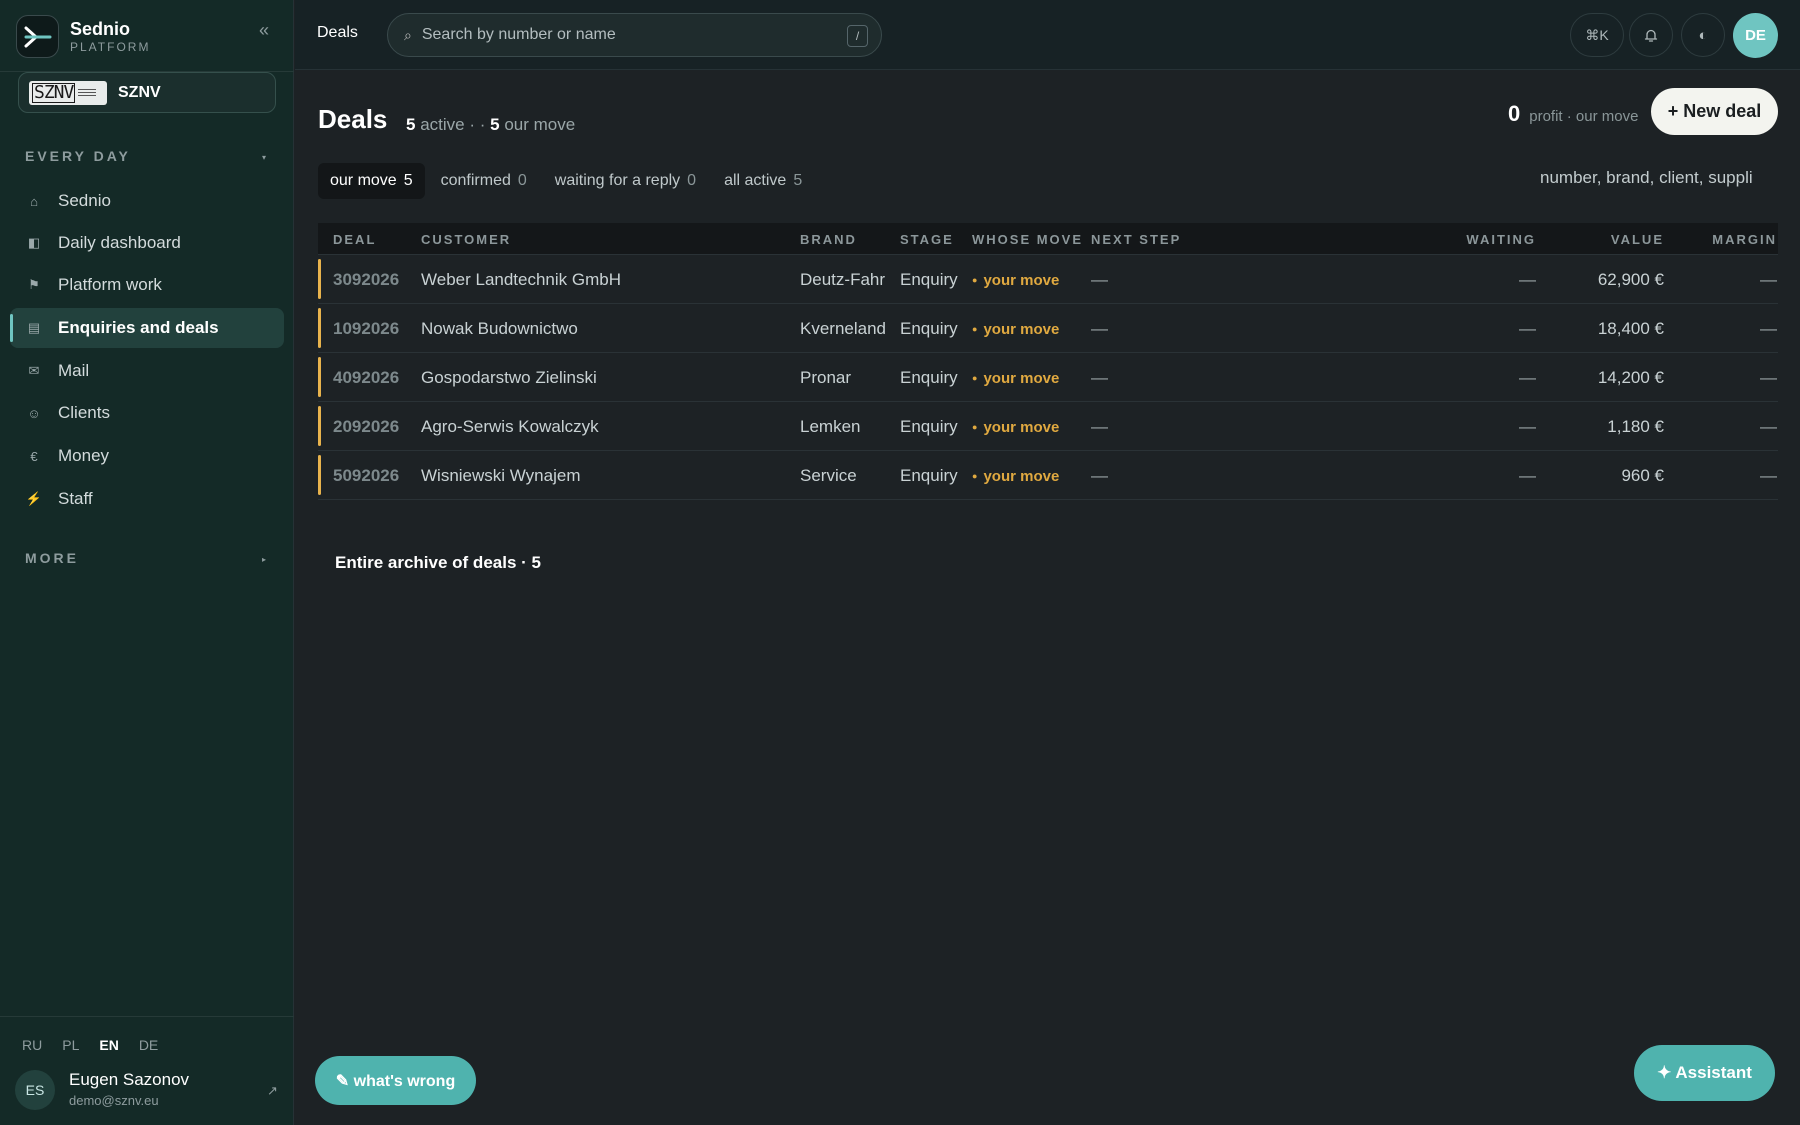 The image size is (1800, 1125). I want to click on topbar: Deals ⌕ / ⌘K ◐, so click(1047, 35).